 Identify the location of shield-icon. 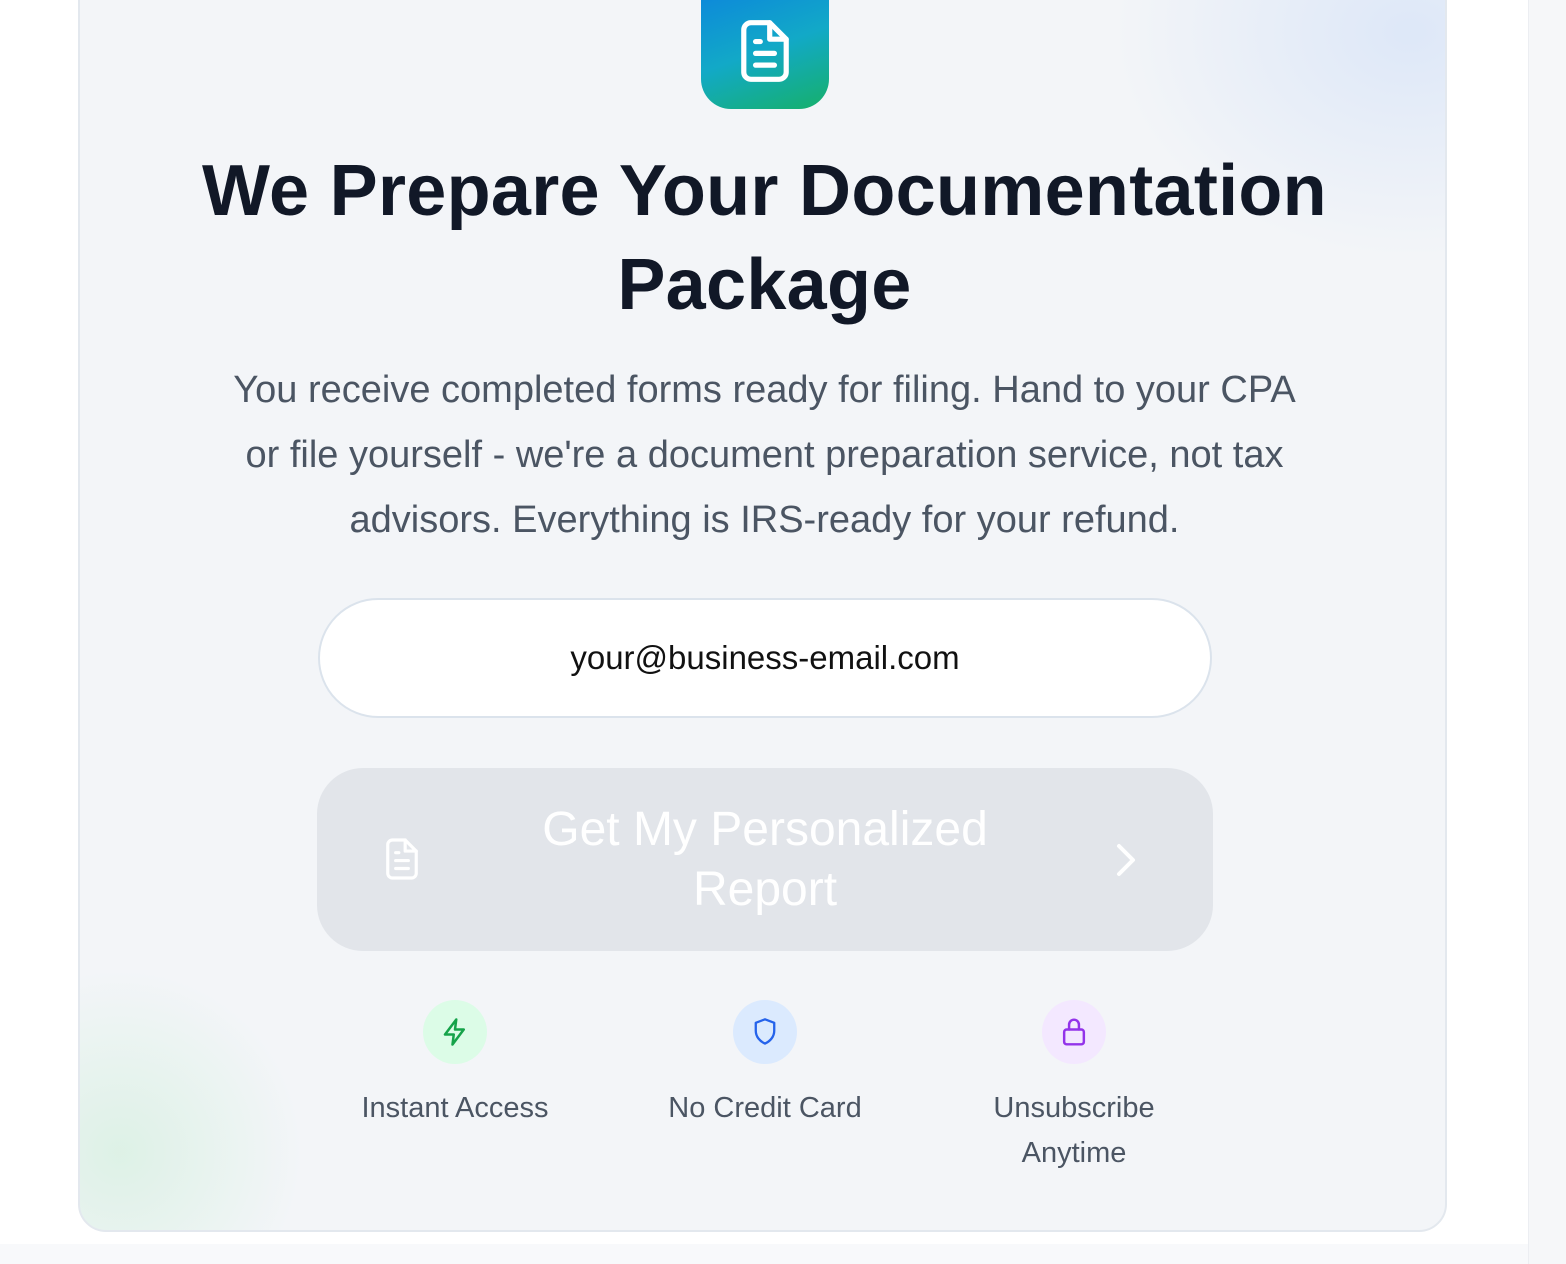
(765, 1032).